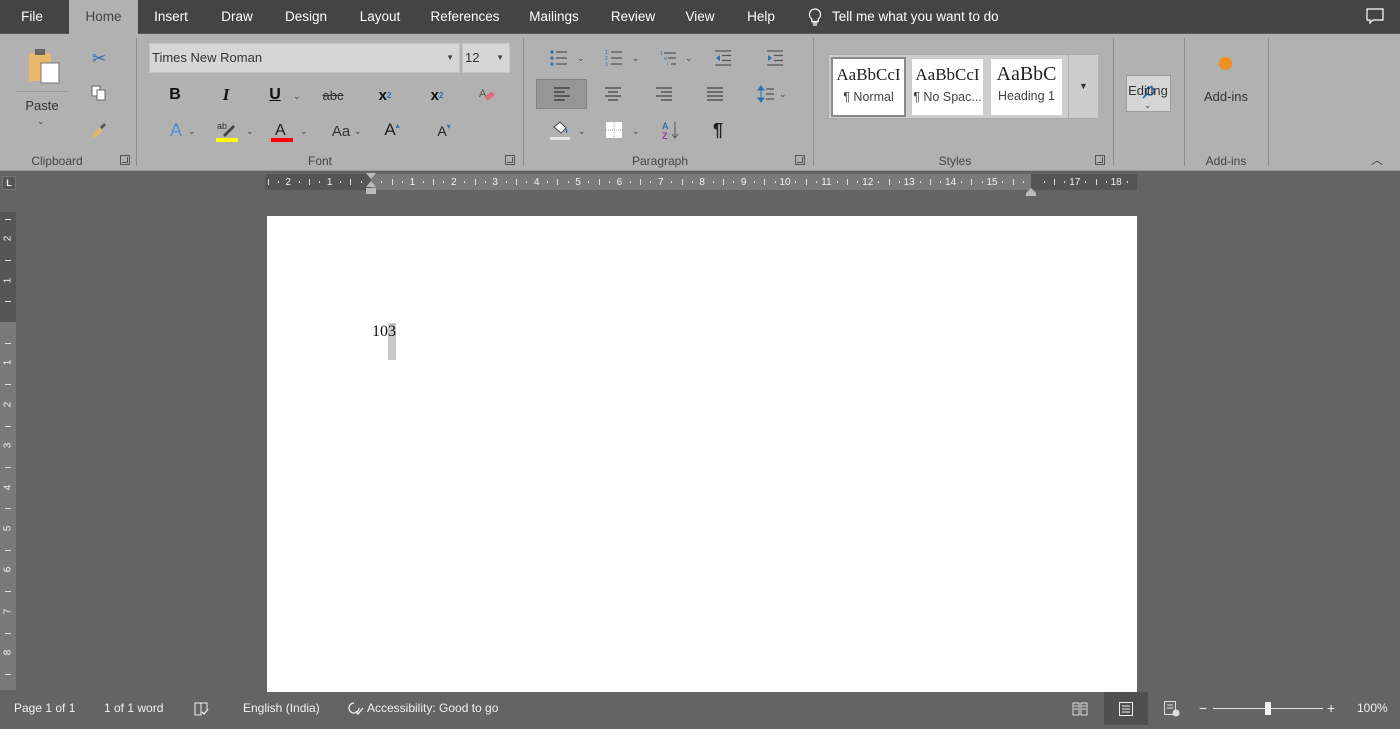 The height and width of the screenshot is (729, 1400). I want to click on paste-dropdown-chevron-icon: ⌄, so click(41, 121).